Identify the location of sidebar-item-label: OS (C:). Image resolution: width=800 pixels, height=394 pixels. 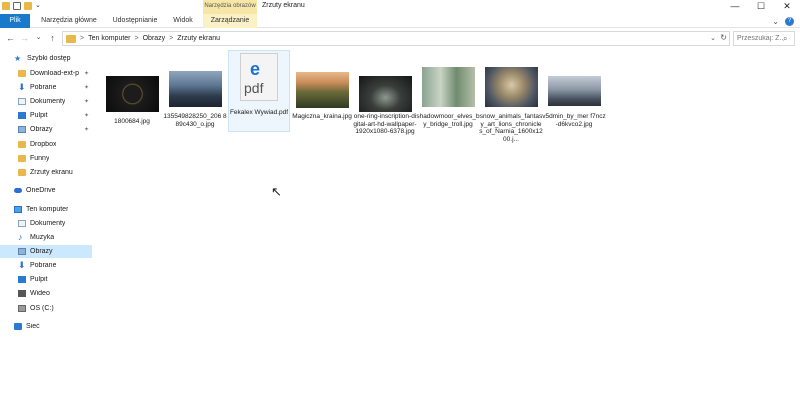
(42, 308).